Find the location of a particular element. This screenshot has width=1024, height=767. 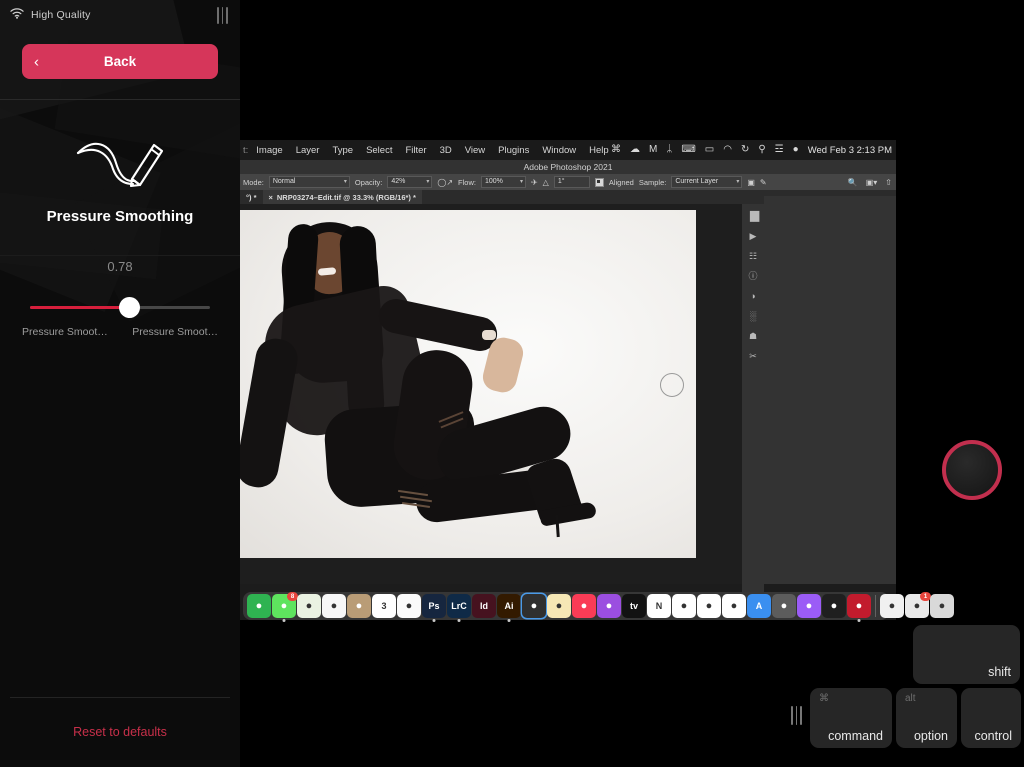

close-icon: × is located at coordinates (271, 197).